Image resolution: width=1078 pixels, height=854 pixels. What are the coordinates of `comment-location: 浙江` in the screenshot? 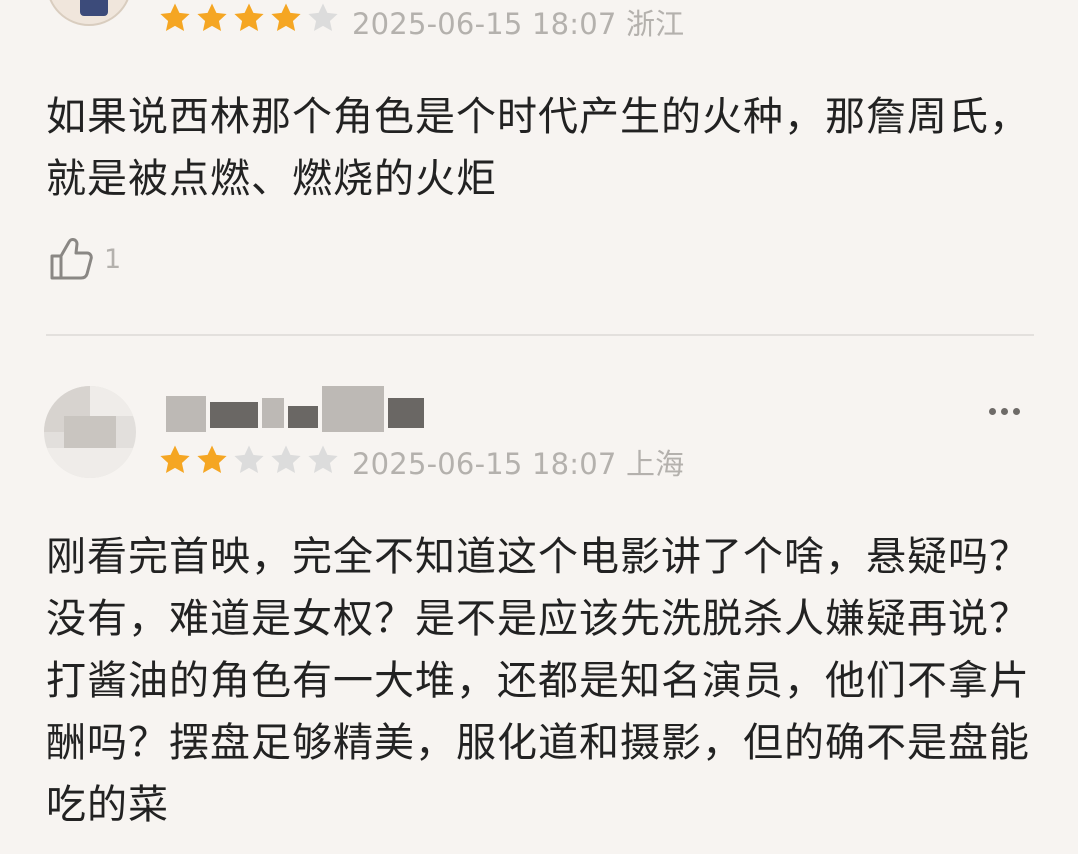 It's located at (655, 24).